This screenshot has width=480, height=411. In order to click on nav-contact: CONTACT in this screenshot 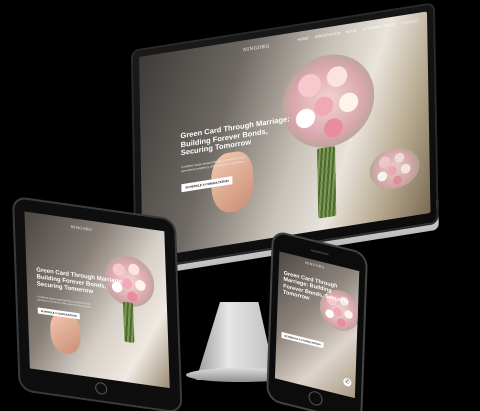, I will do `click(410, 22)`.